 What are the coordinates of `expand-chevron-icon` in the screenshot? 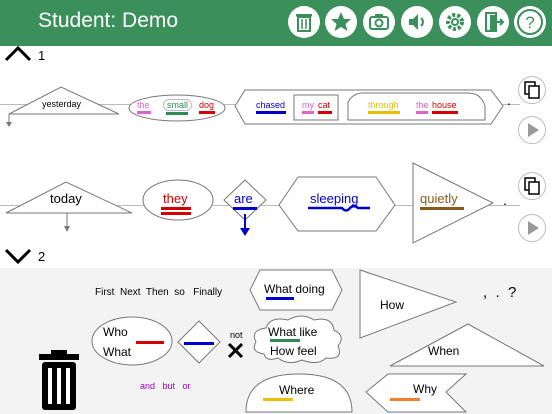 It's located at (19, 256).